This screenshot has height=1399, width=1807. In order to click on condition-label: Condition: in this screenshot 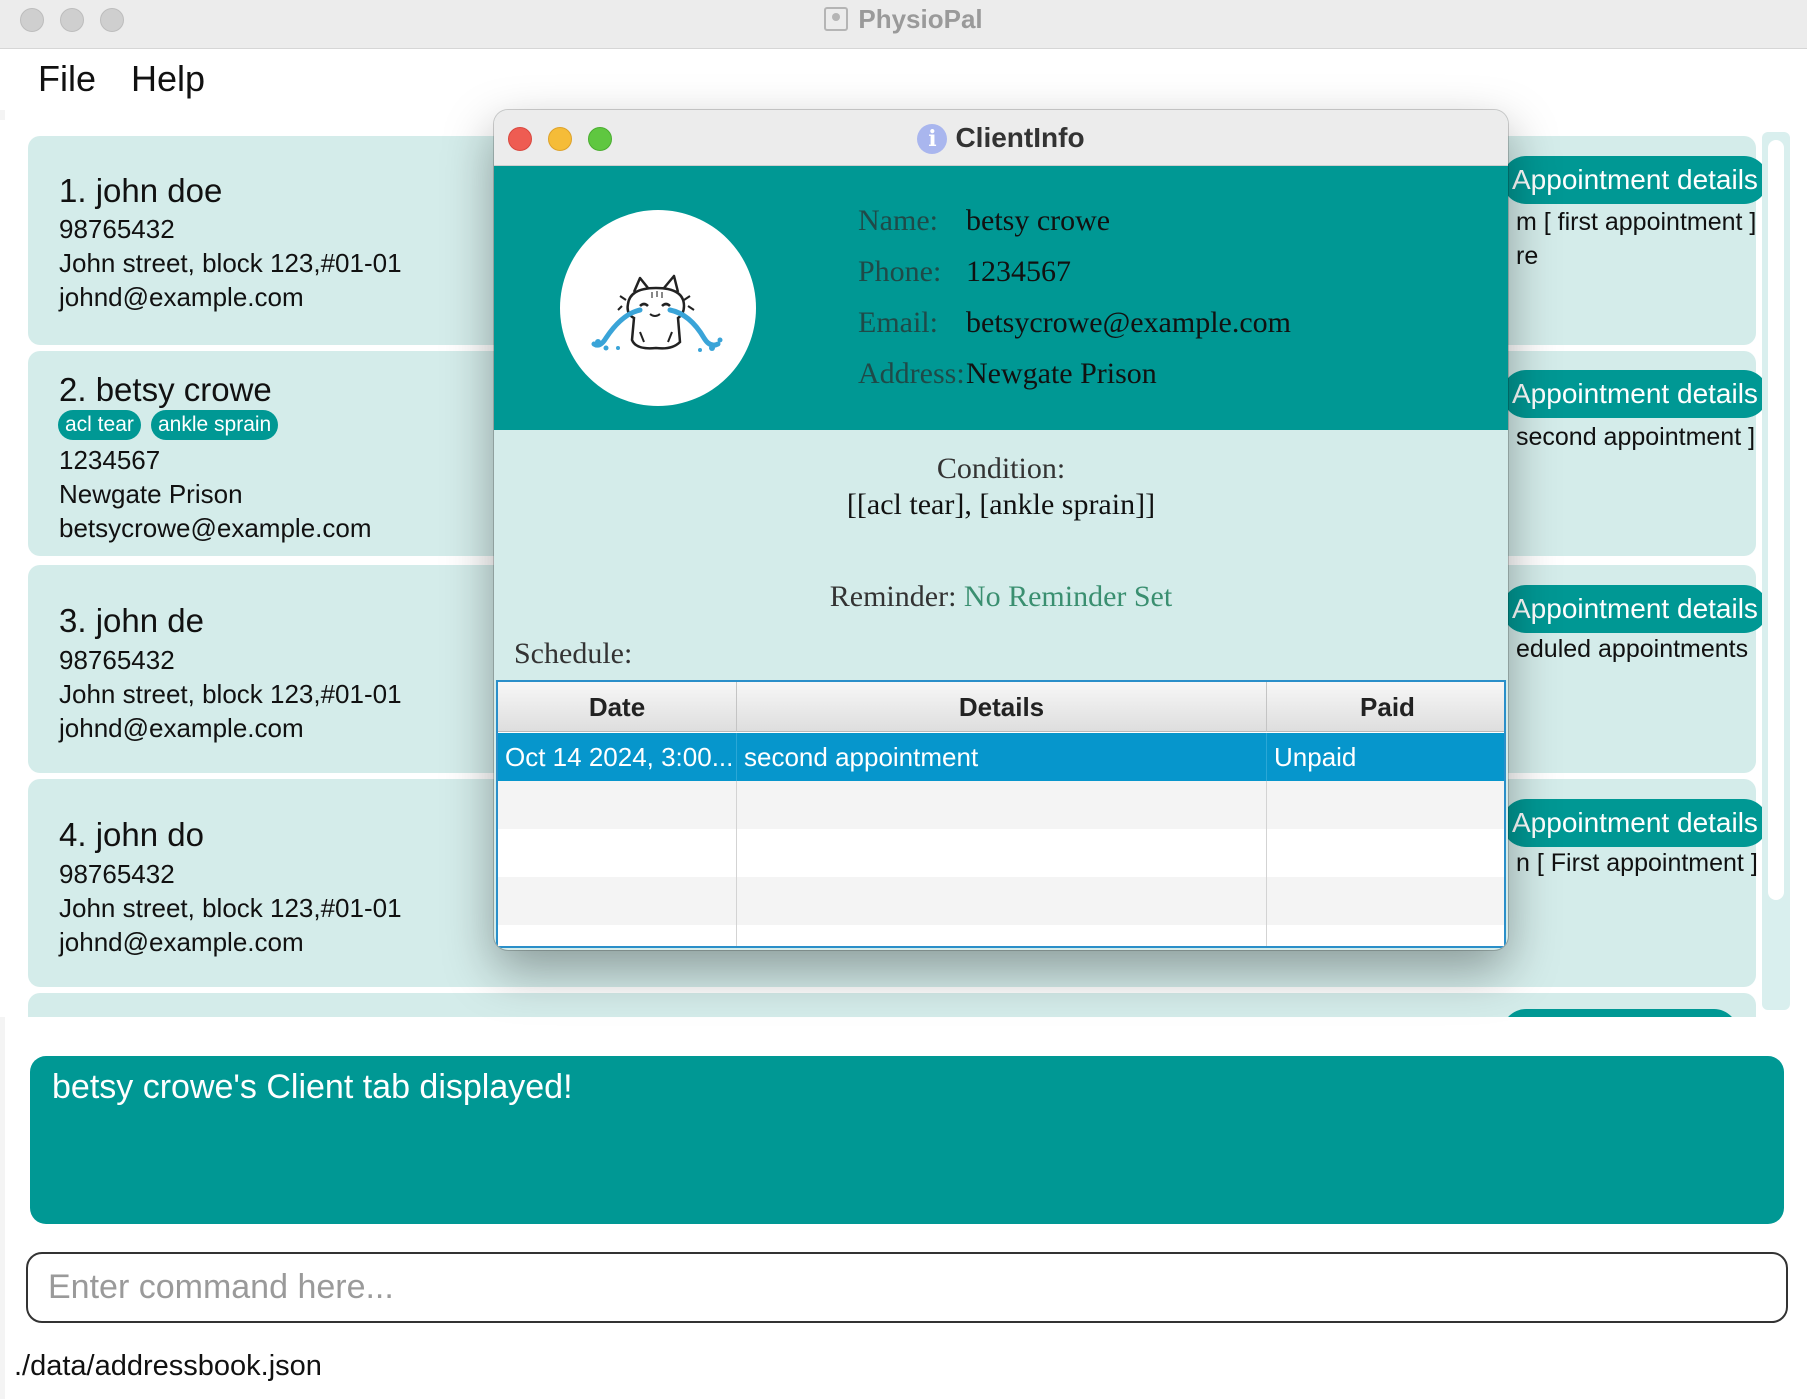, I will do `click(1001, 468)`.